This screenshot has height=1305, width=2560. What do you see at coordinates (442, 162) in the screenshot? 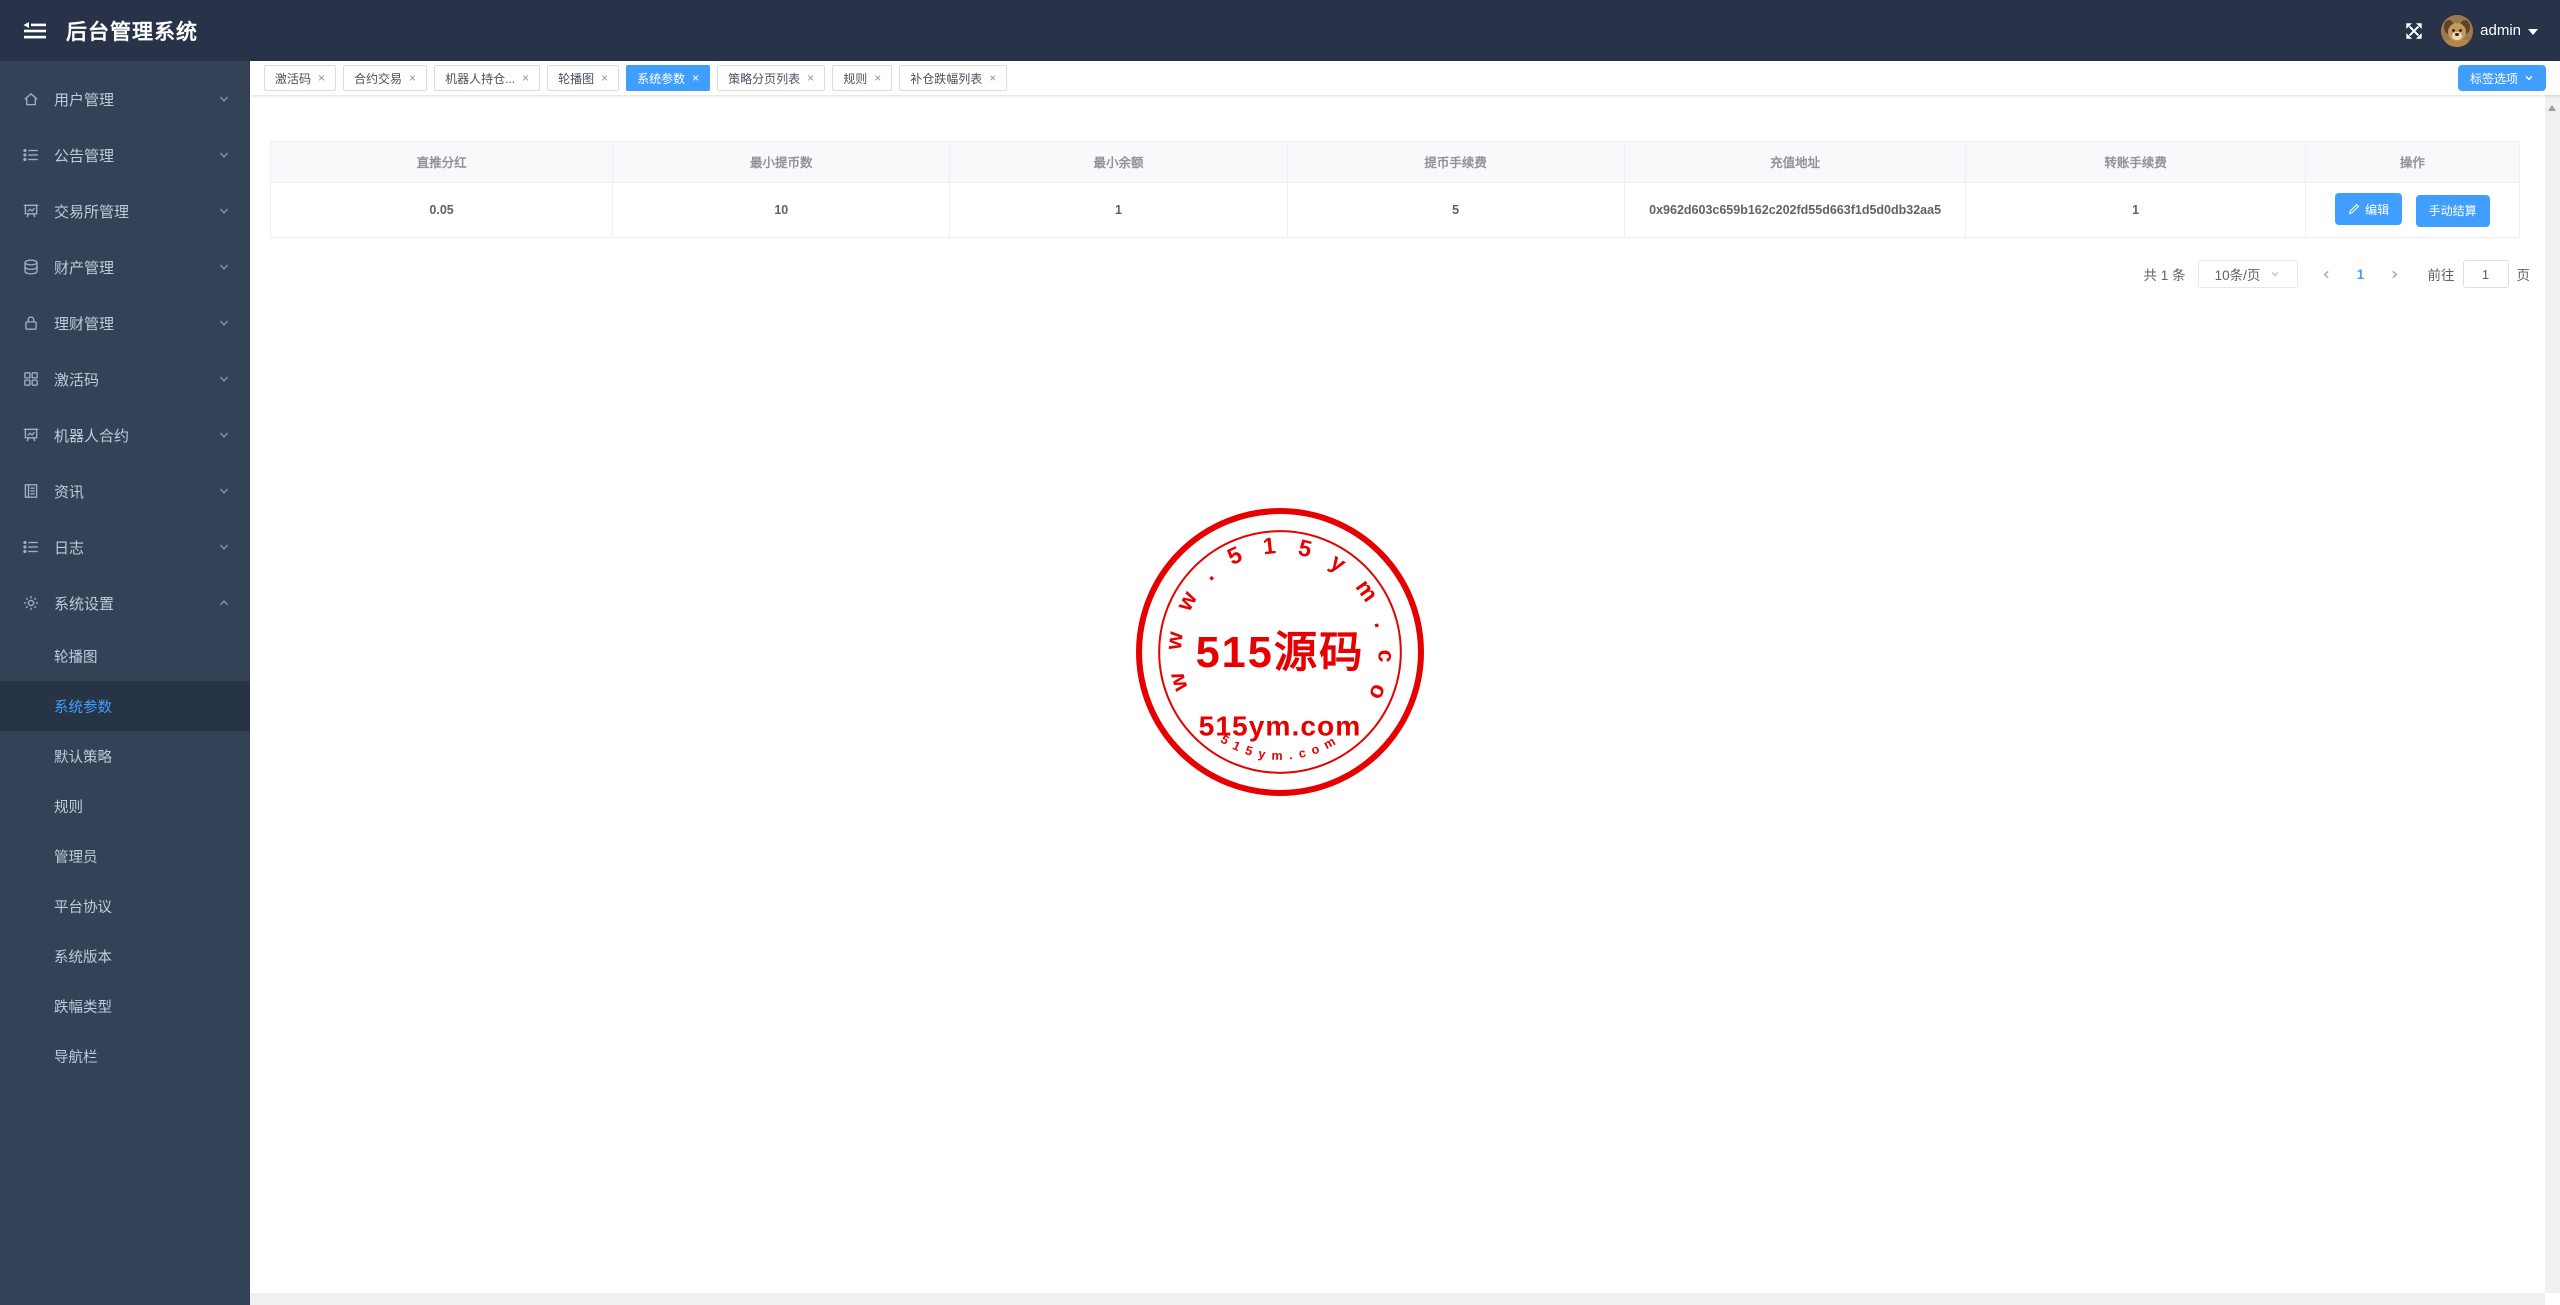
I see `col-direct-bonus: 直推分红` at bounding box center [442, 162].